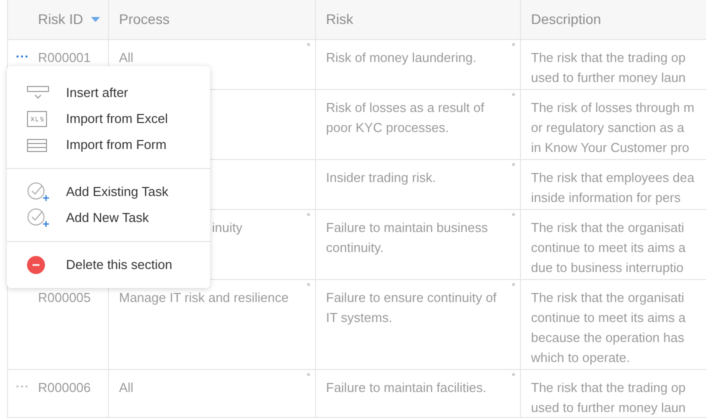 This screenshot has width=706, height=420. I want to click on risk-id: R000001, so click(64, 58).